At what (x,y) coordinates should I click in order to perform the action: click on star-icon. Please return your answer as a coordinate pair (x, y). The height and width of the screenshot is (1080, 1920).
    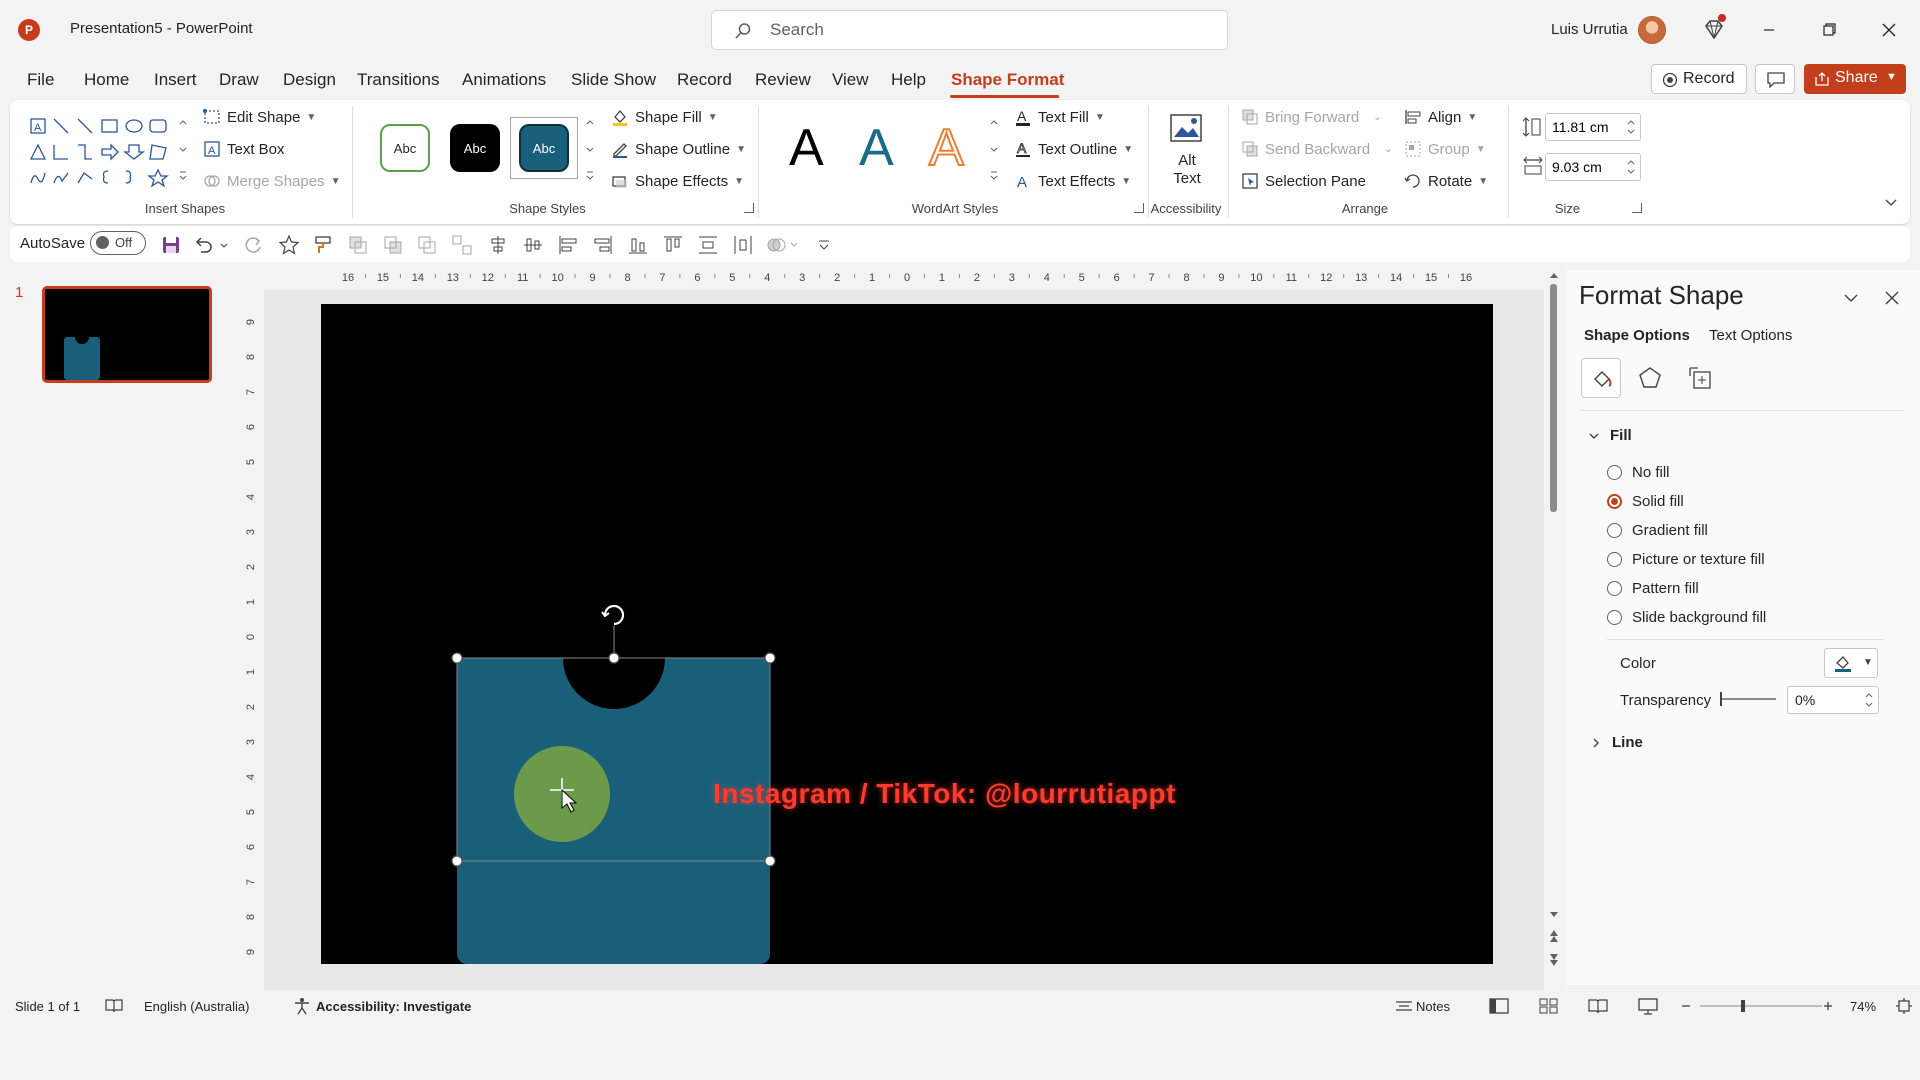
    Looking at the image, I should click on (289, 245).